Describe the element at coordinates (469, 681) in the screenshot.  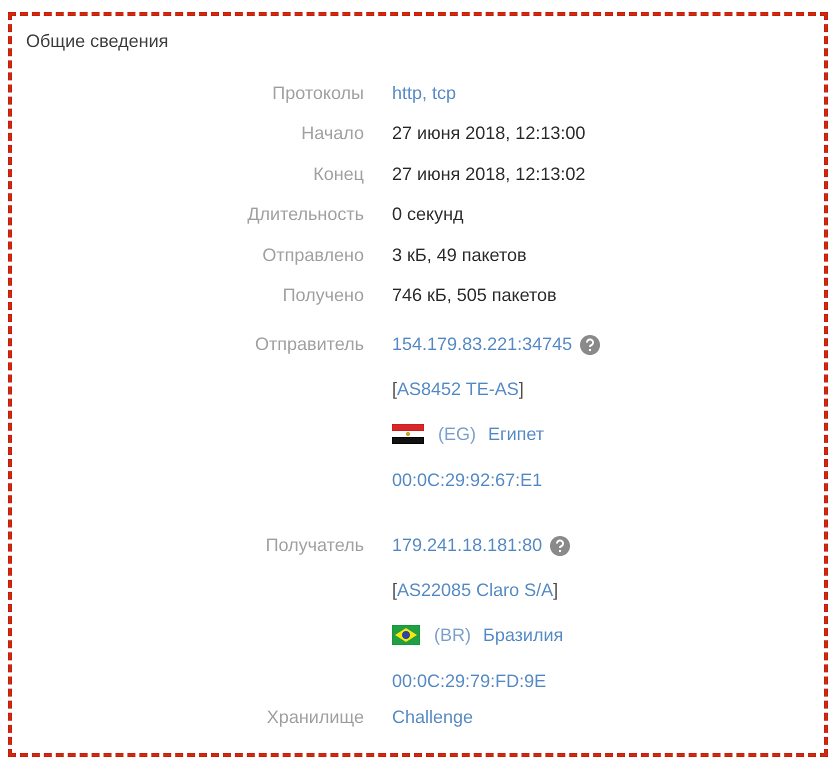
I see `mac-link: 00:0C:29:79:FD:9E` at that location.